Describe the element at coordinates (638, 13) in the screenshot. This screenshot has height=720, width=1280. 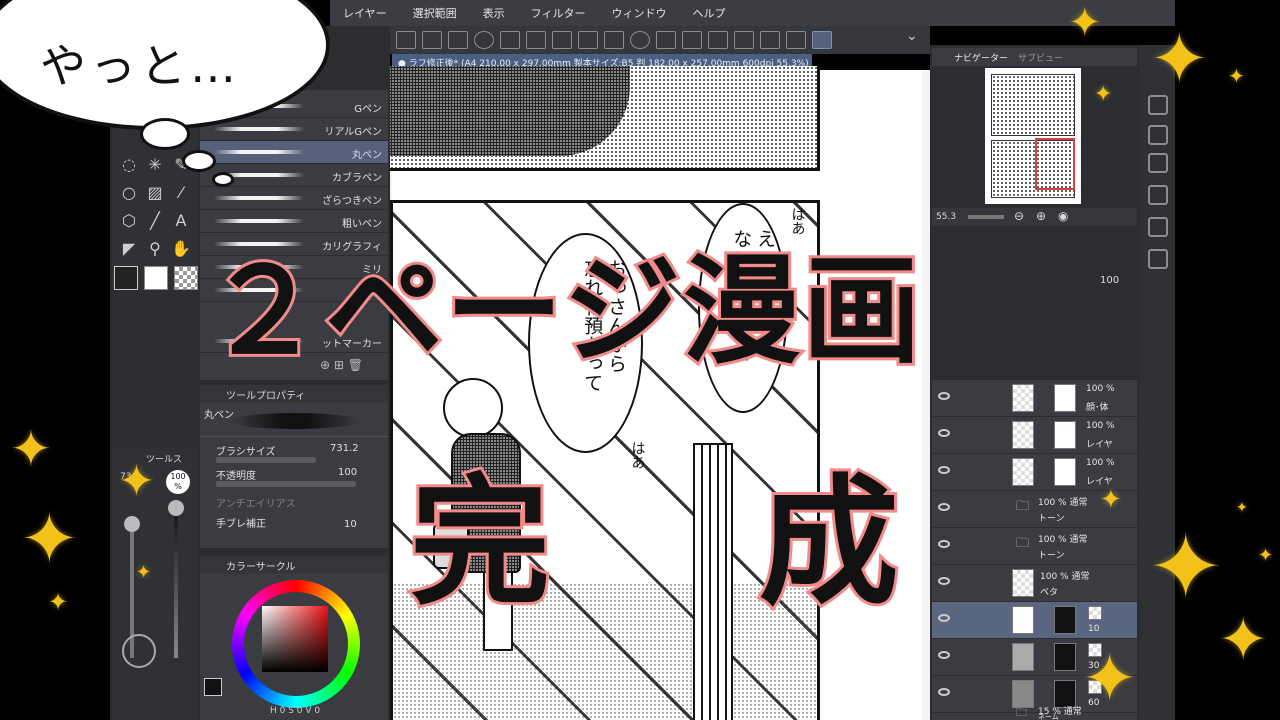
I see `menu-window: ウィンドウ` at that location.